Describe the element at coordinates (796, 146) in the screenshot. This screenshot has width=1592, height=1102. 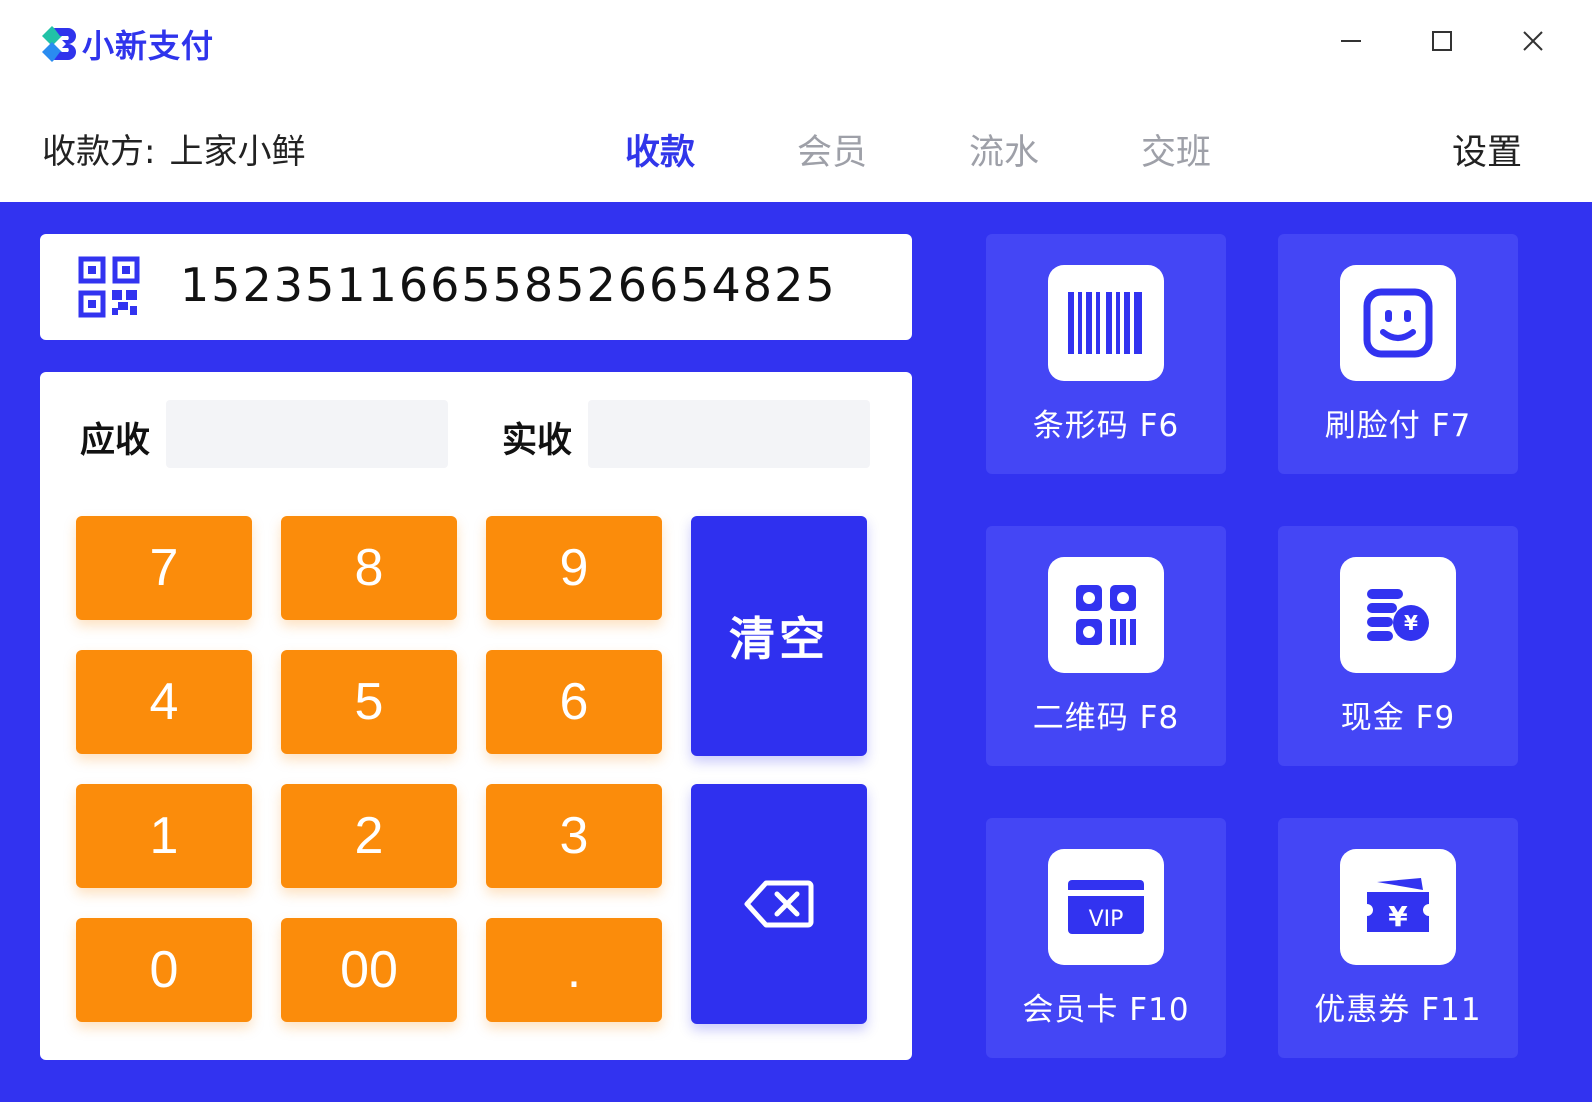
I see `header-bar: 收款方: 上家小鲜 收款 会员 流水 交班 设置` at that location.